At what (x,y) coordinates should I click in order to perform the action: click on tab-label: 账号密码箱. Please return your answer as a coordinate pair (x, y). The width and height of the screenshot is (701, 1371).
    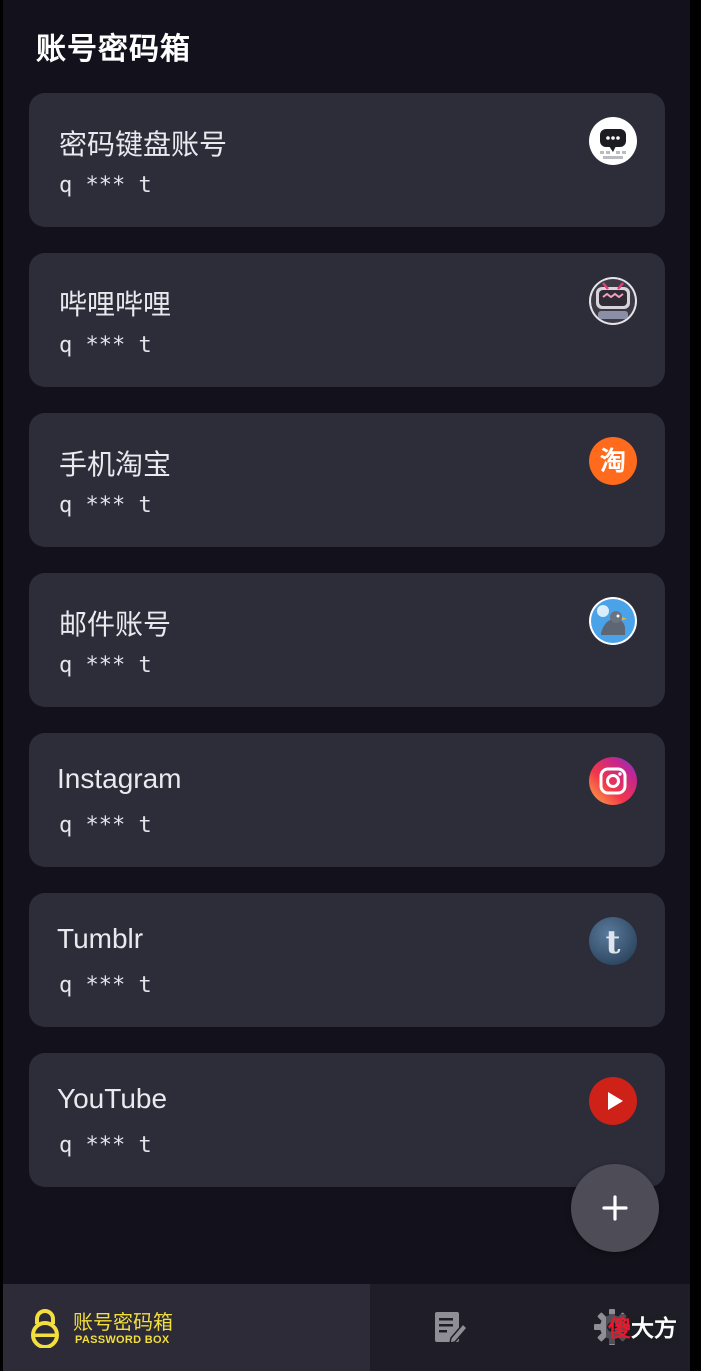
    Looking at the image, I should click on (123, 1322).